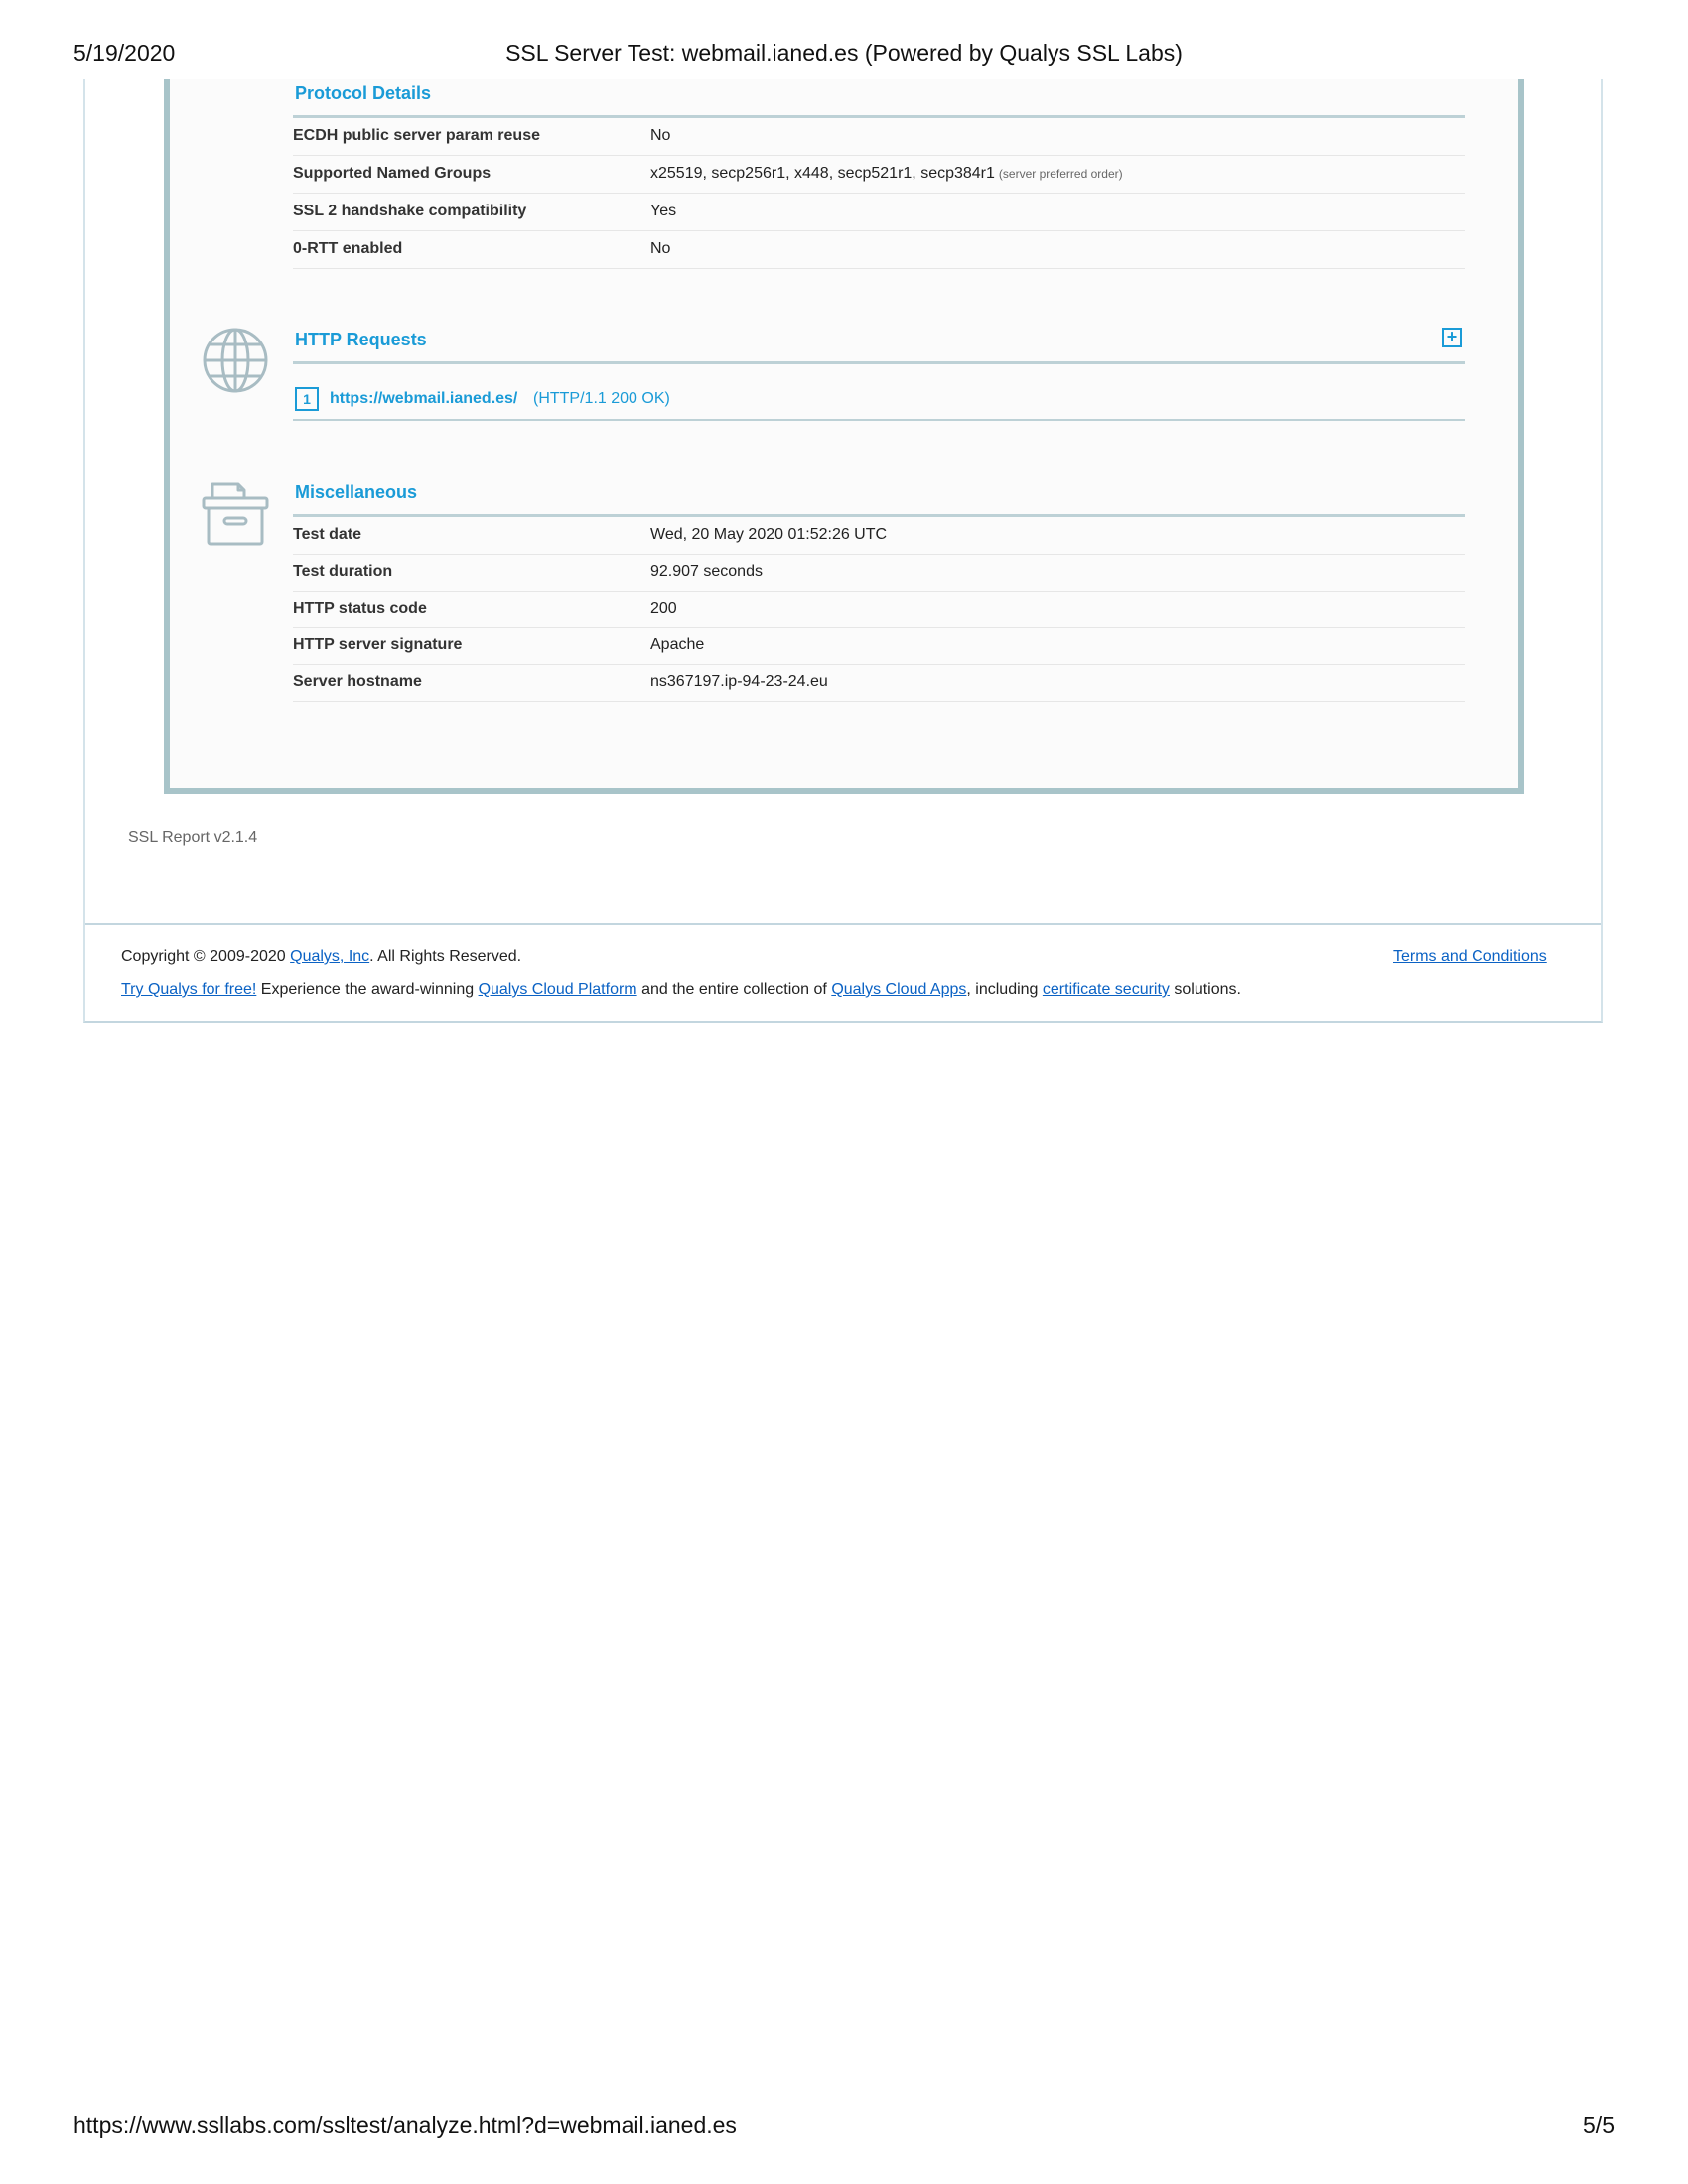 This screenshot has width=1688, height=2184. Describe the element at coordinates (739, 681) in the screenshot. I see `row-value: ns367197.ip-94-23-24.eu` at that location.